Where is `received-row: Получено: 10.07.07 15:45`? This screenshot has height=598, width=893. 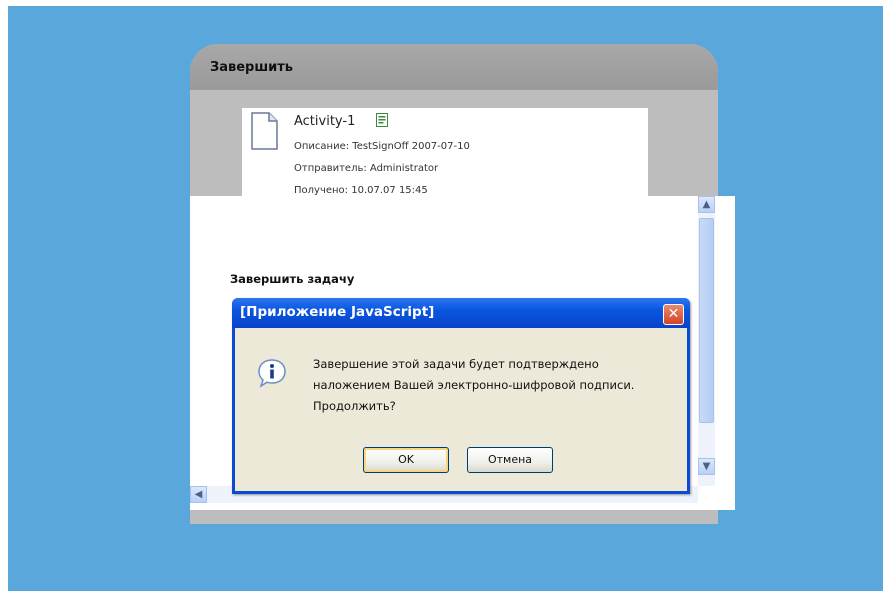 received-row: Получено: 10.07.07 15:45 is located at coordinates (361, 190).